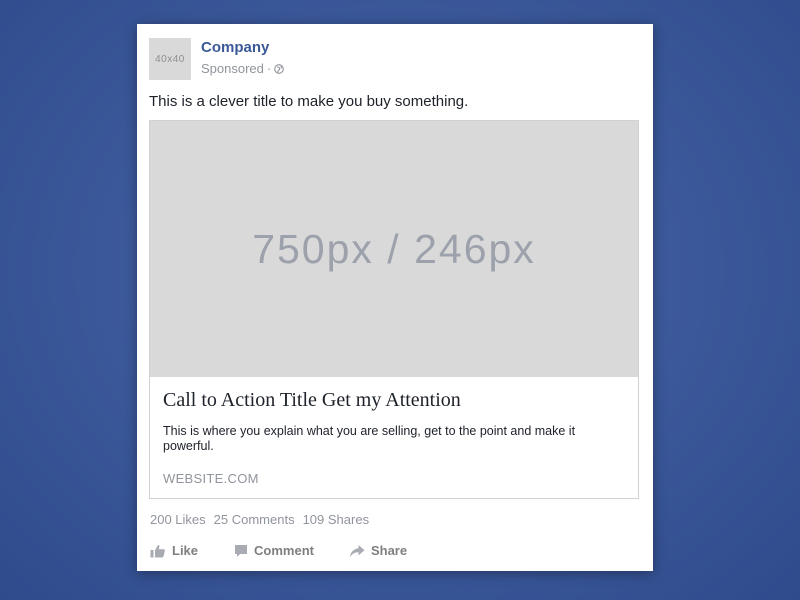 The width and height of the screenshot is (800, 600). I want to click on thumbs-up-icon, so click(158, 551).